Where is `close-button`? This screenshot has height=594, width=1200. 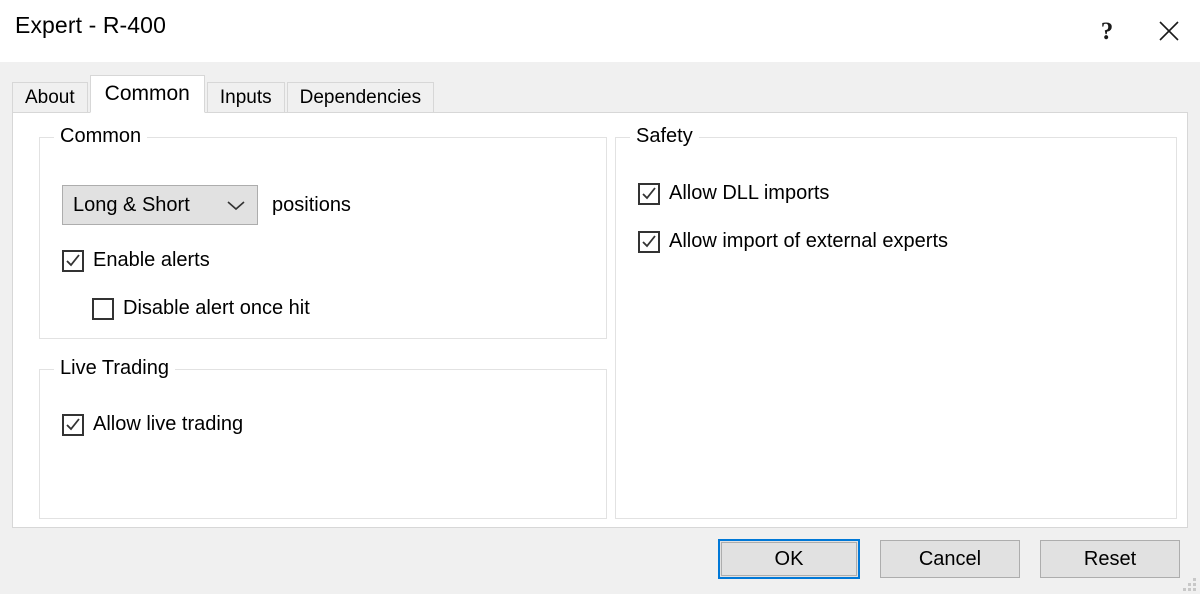
close-button is located at coordinates (1169, 31).